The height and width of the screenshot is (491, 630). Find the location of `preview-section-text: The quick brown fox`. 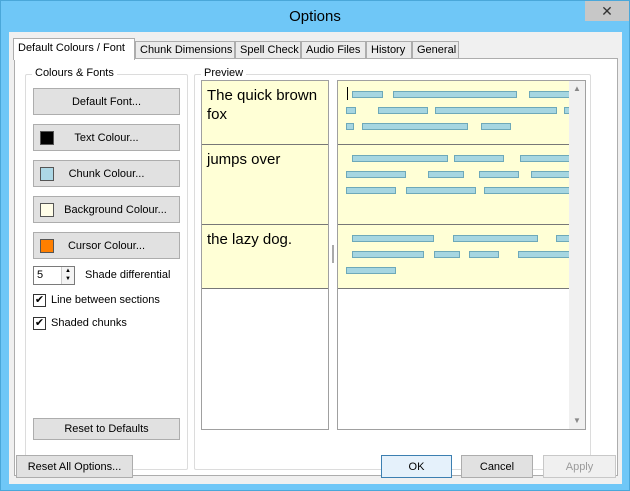

preview-section-text: The quick brown fox is located at coordinates (262, 105).